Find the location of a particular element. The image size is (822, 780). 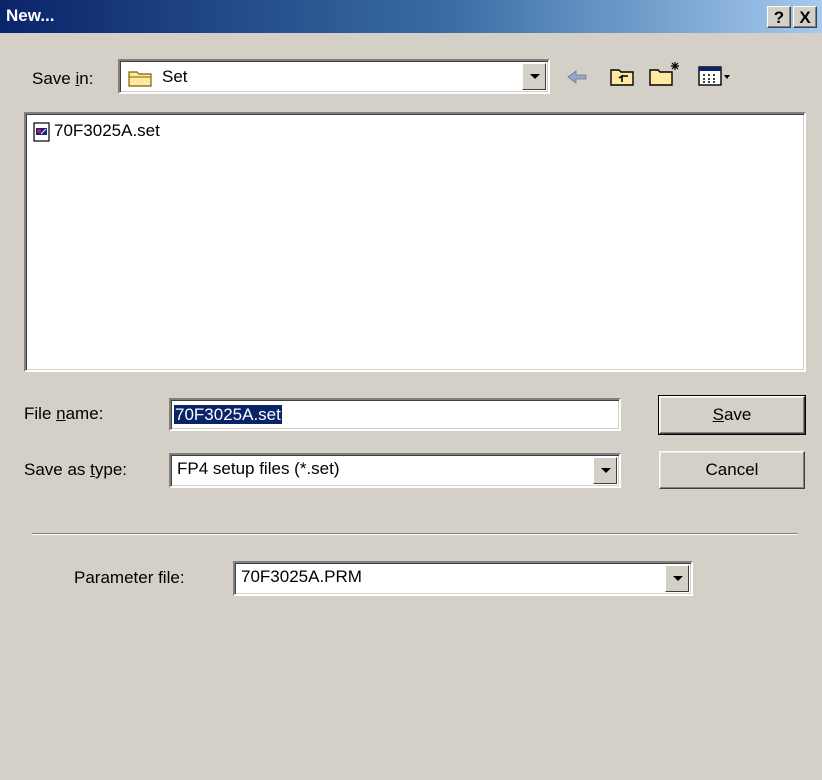

save-as-type-dropdown-button is located at coordinates (605, 470).